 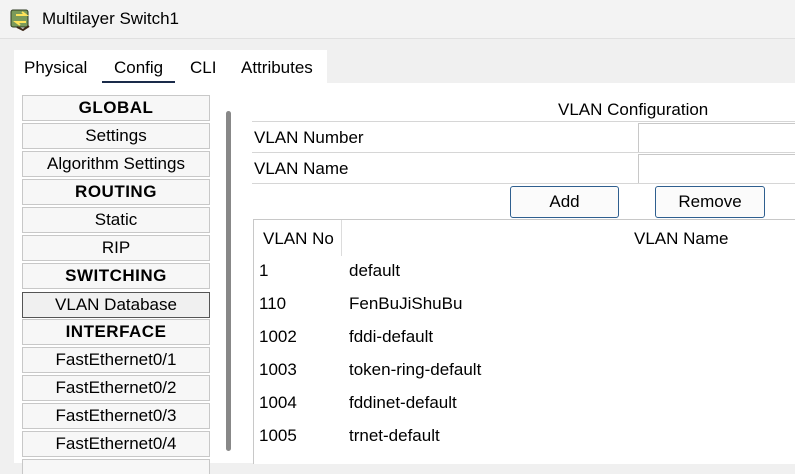 What do you see at coordinates (309, 137) in the screenshot?
I see `vlan-number-label: VLAN Number` at bounding box center [309, 137].